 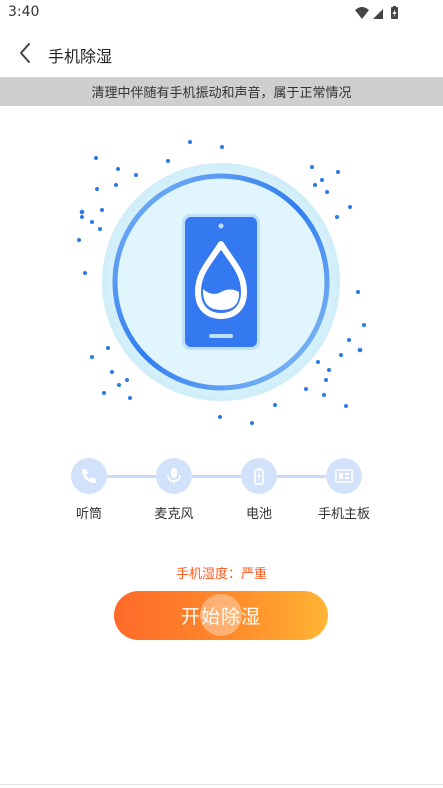 I want to click on chevron-left-icon, so click(x=25, y=53).